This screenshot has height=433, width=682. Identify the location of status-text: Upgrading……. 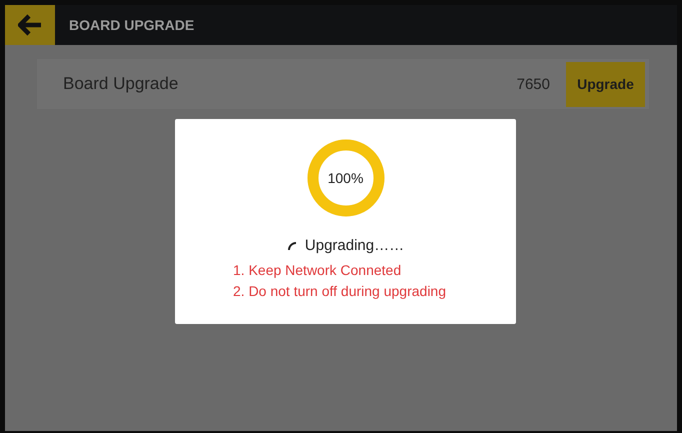
(354, 245).